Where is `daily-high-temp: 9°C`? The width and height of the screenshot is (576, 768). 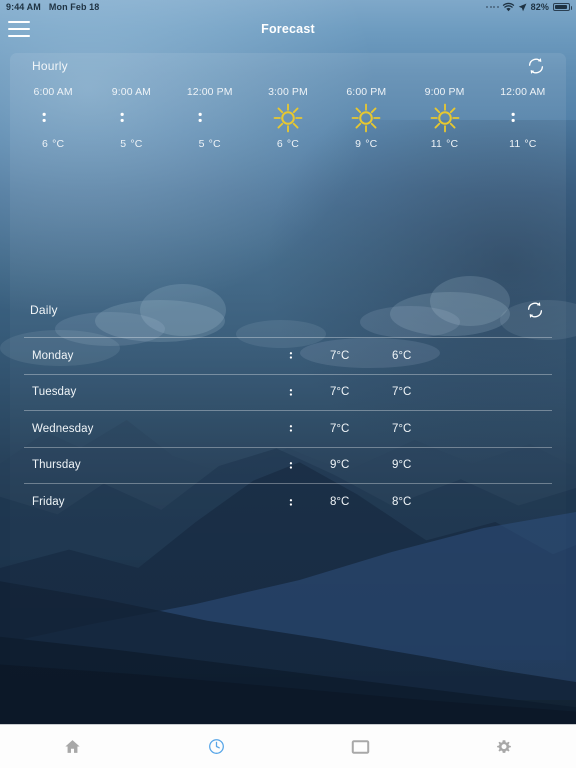 daily-high-temp: 9°C is located at coordinates (340, 465).